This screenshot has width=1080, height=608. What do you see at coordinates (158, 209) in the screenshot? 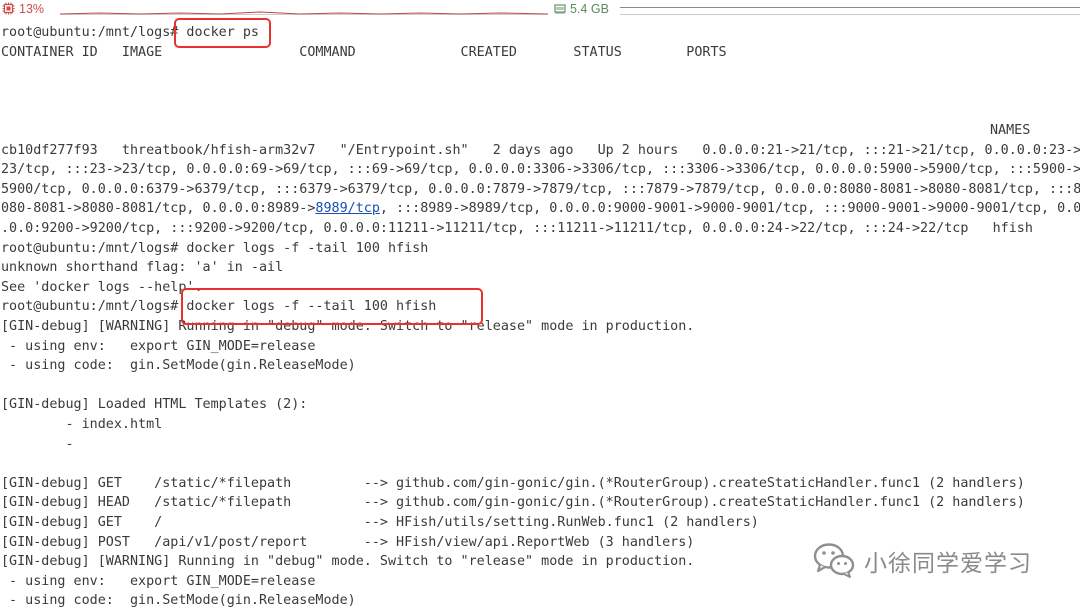
I see `container-row-text: 080-8081->8080-8081/tcp, 0.0.0.0:8989->` at bounding box center [158, 209].